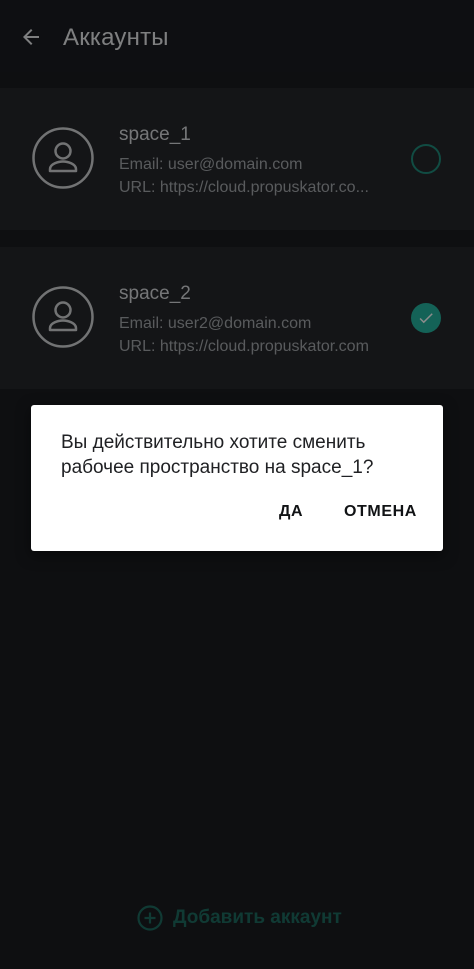 The height and width of the screenshot is (969, 474). Describe the element at coordinates (380, 512) in the screenshot. I see `cancel-button: ОТМЕНА` at that location.